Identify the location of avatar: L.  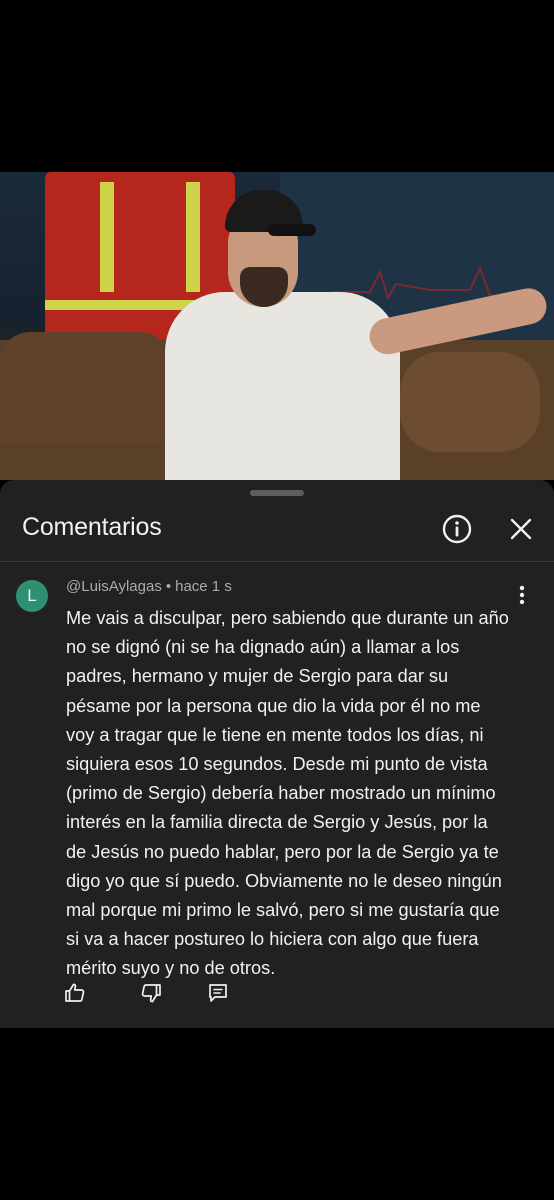
(32, 596).